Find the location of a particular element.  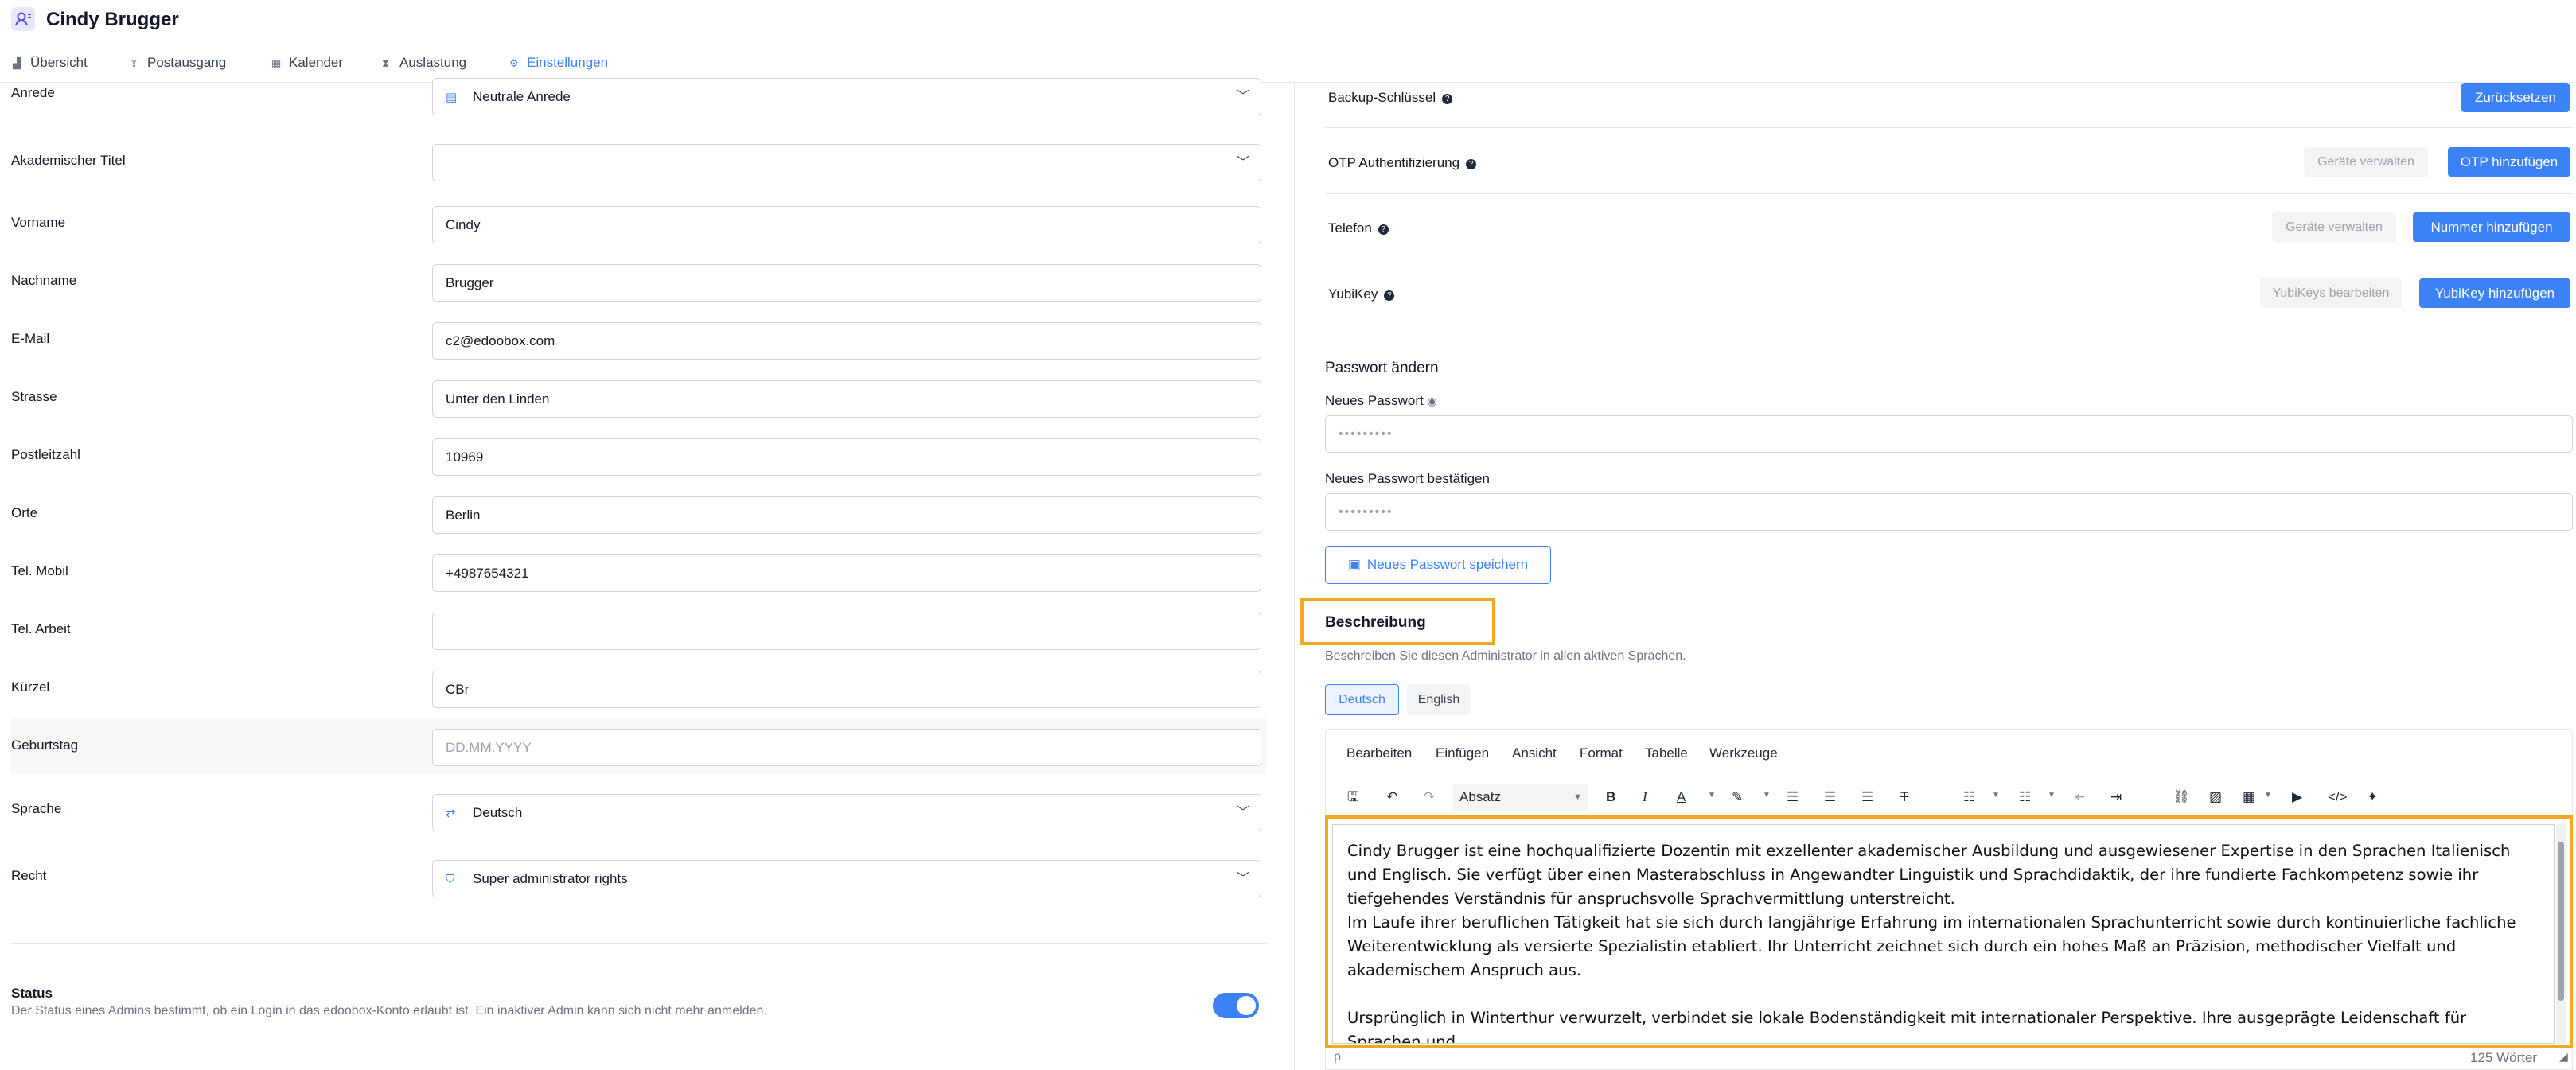

work-phone-label: Tel. Arbeit is located at coordinates (41, 628).